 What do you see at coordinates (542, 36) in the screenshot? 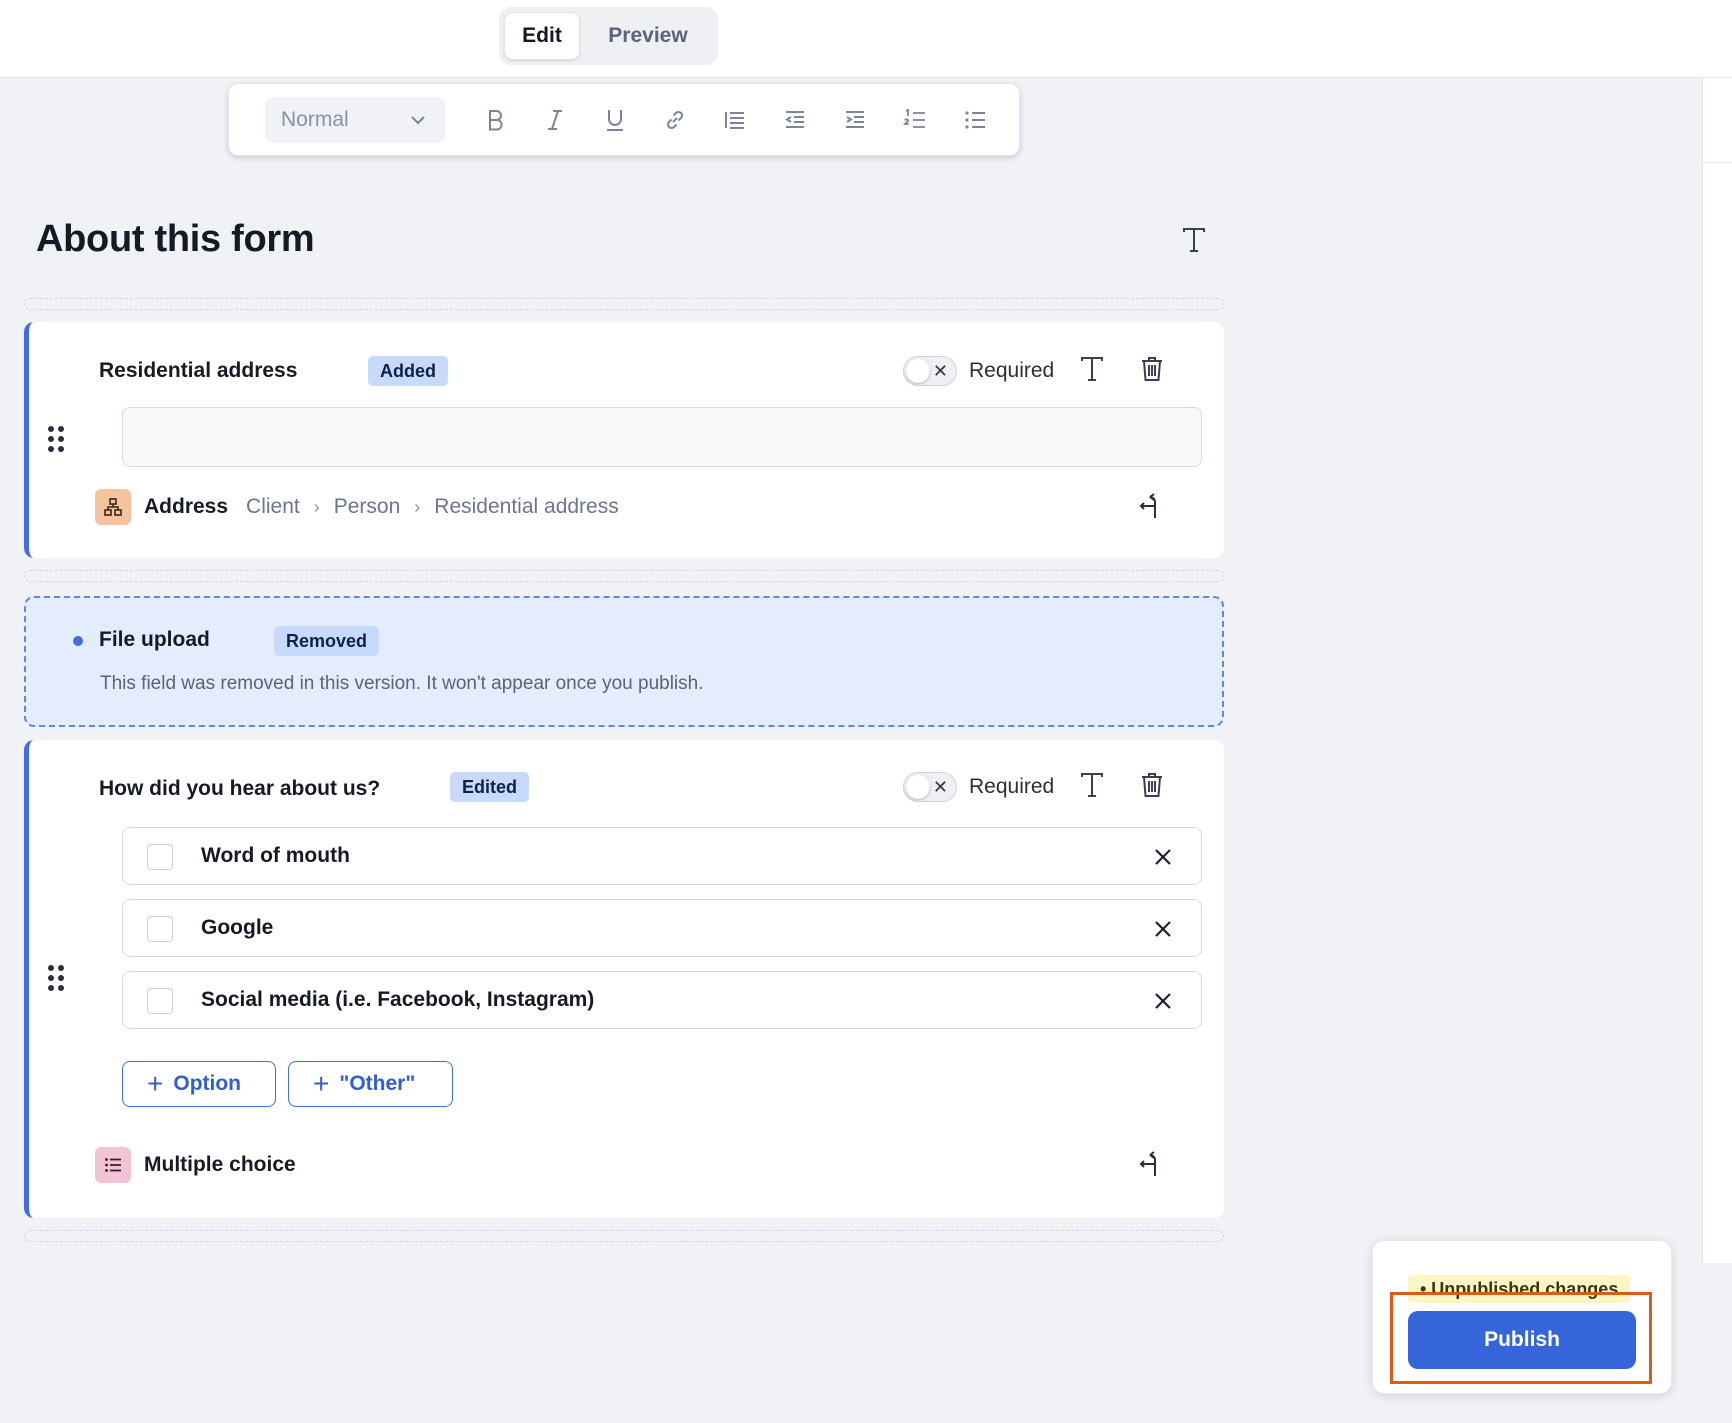
I see `edit-tab: Edit` at bounding box center [542, 36].